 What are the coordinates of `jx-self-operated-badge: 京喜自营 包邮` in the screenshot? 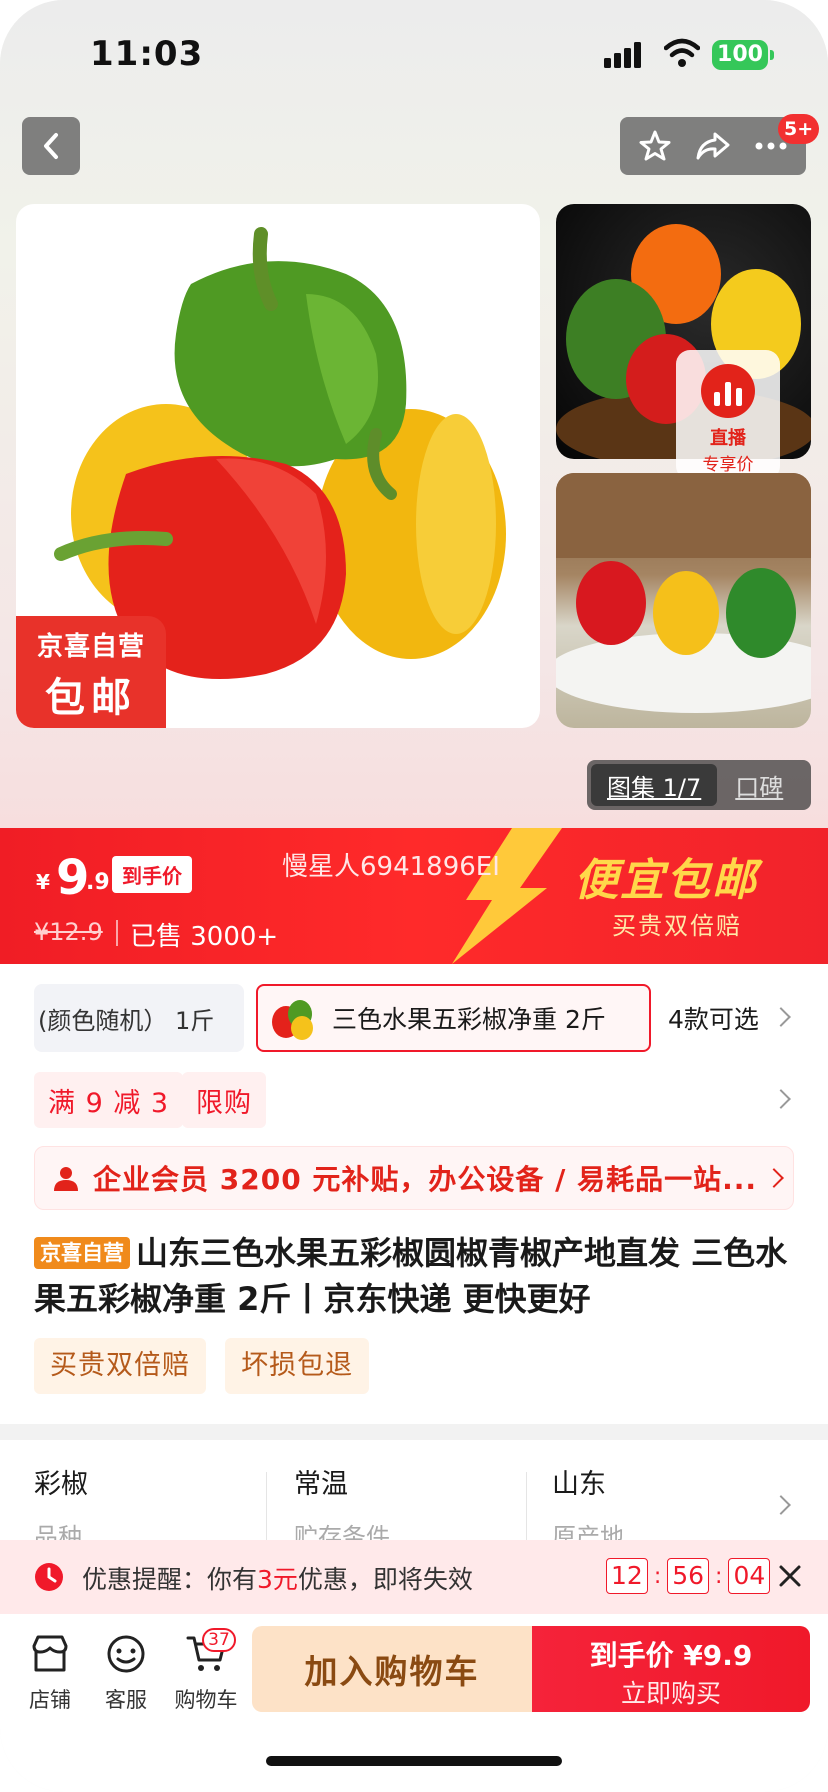 It's located at (91, 672).